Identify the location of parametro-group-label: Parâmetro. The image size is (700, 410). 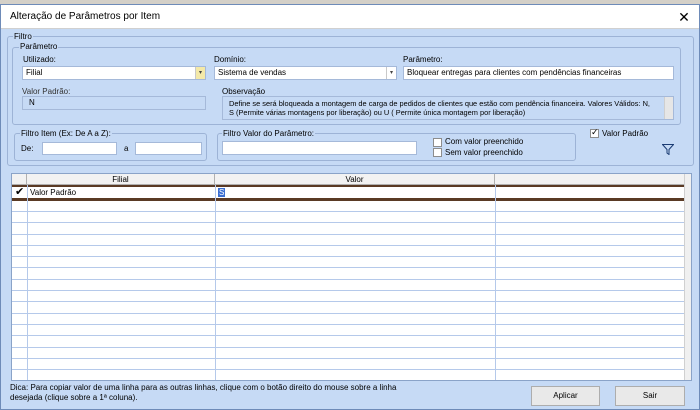
(39, 46).